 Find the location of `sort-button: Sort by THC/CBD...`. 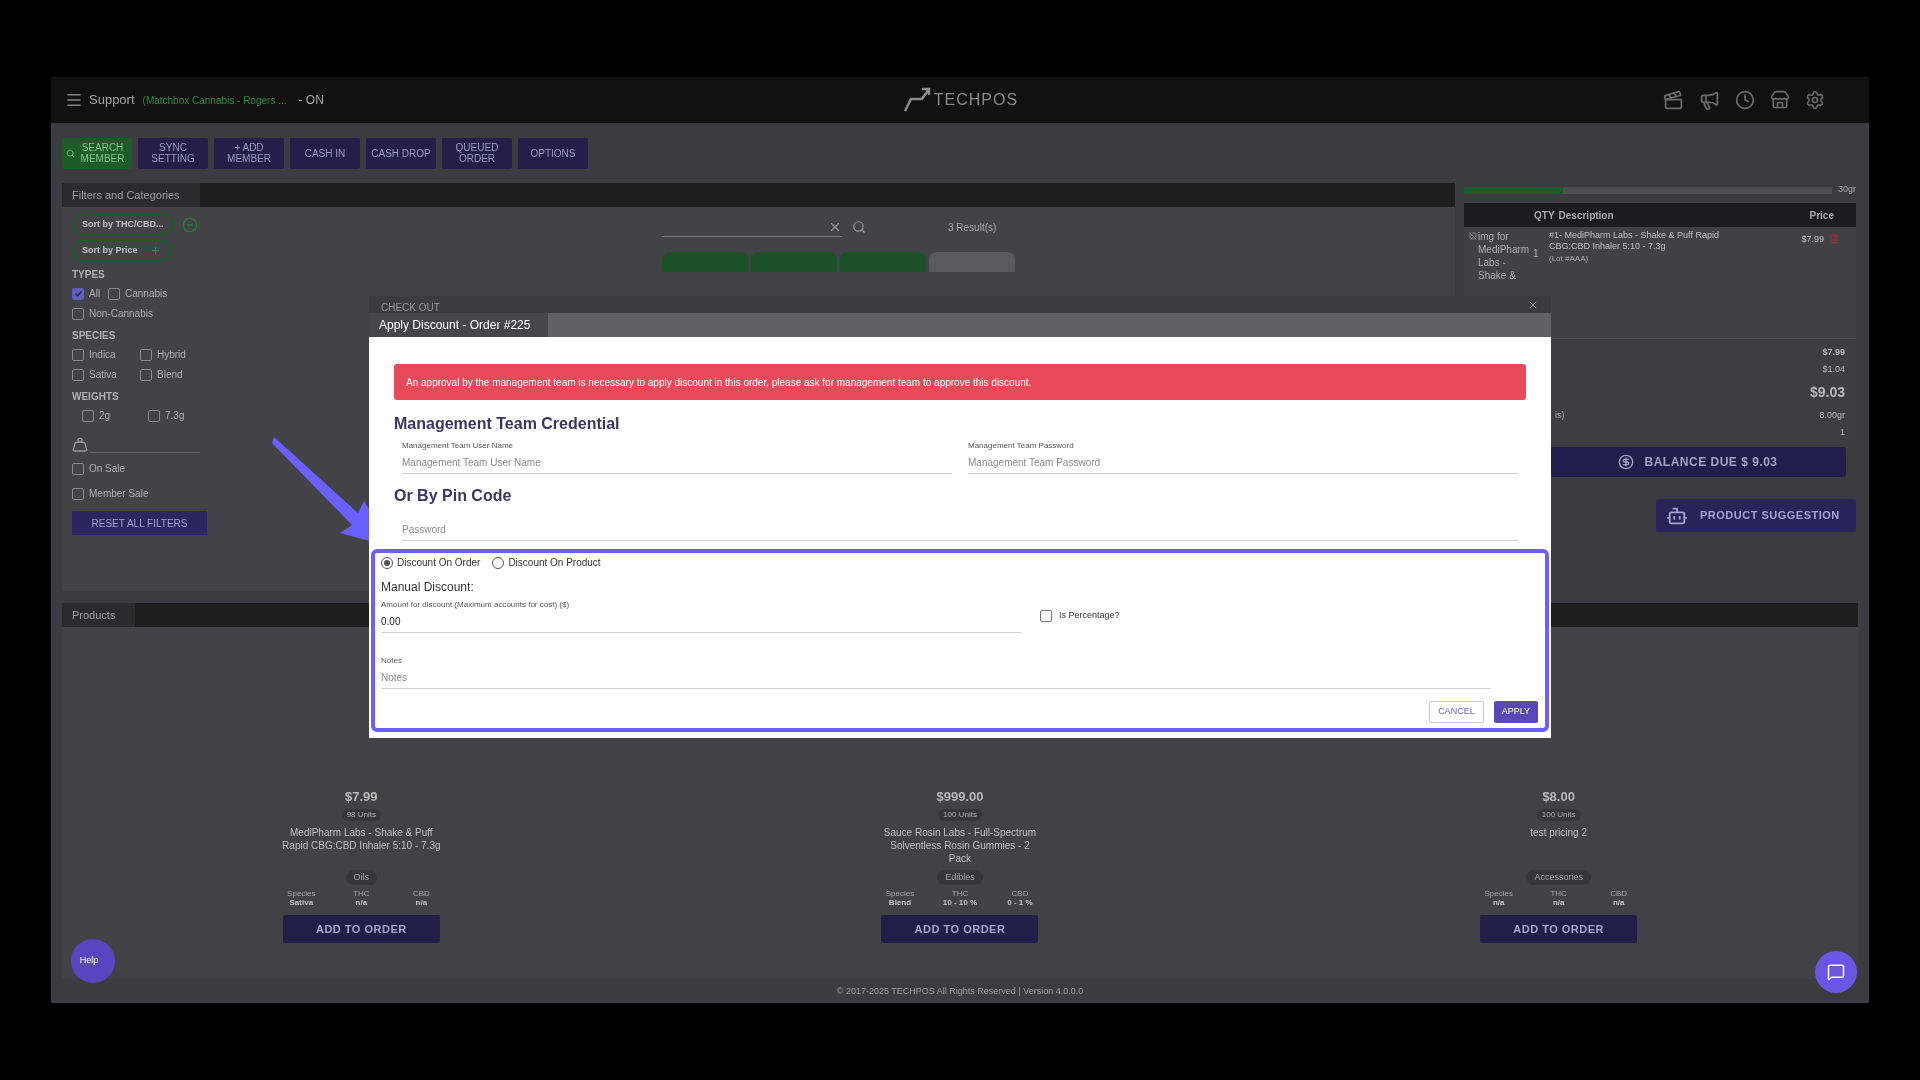

sort-button: Sort by THC/CBD... is located at coordinates (123, 224).